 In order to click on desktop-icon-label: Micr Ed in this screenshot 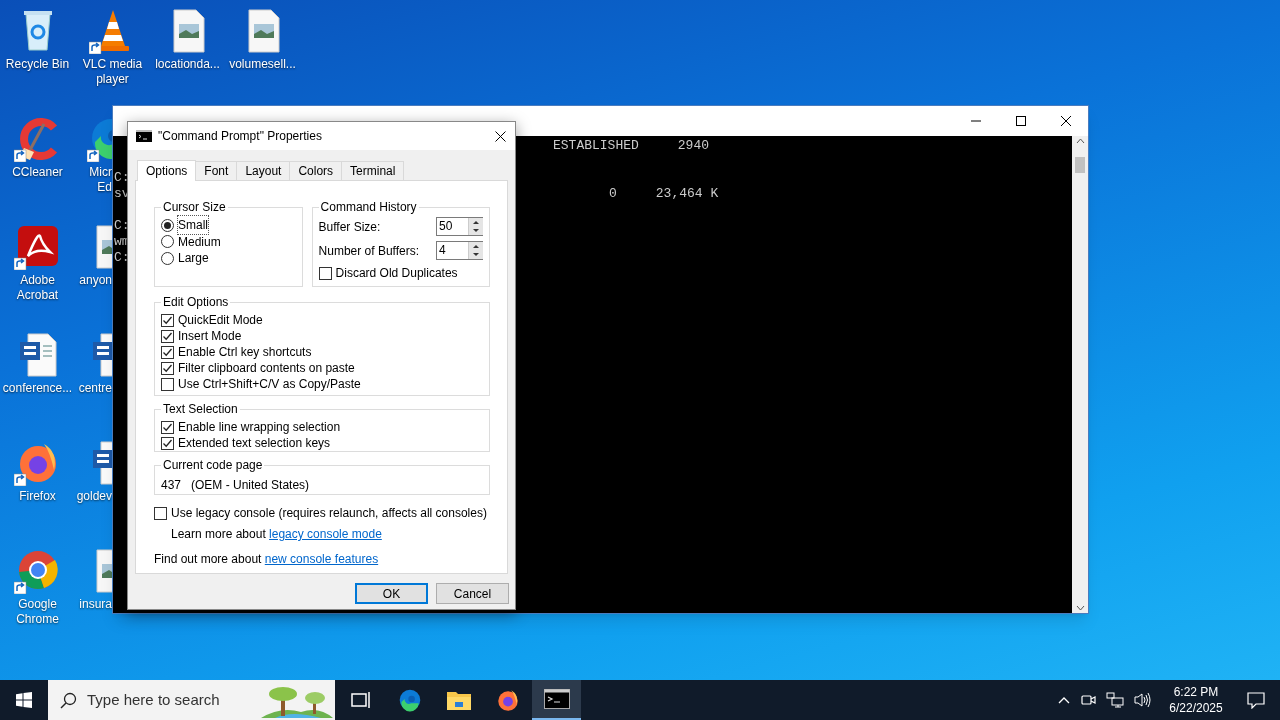, I will do `click(94, 180)`.